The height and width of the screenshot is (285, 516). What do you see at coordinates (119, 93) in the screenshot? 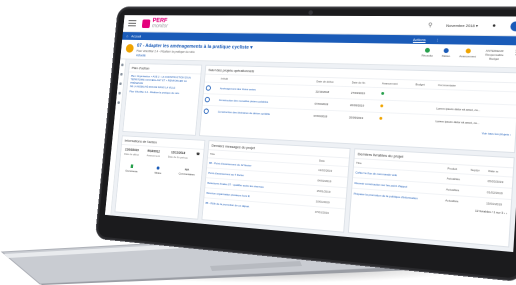
I see `rail-doc-icon` at bounding box center [119, 93].